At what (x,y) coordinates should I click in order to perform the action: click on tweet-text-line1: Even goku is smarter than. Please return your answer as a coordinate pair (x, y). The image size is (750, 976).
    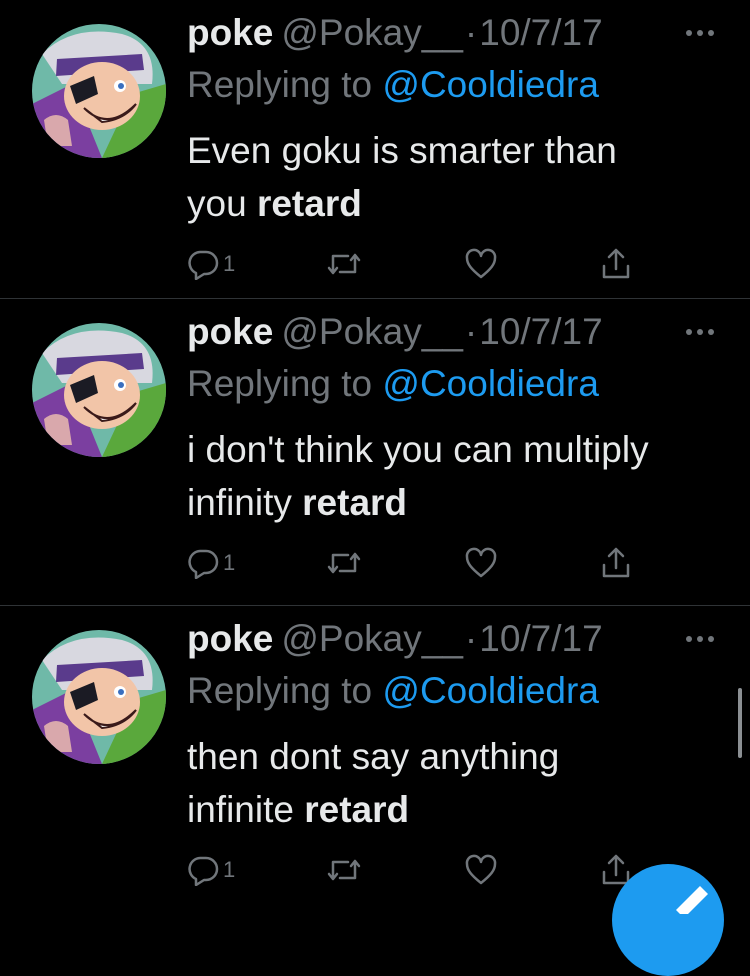
    Looking at the image, I should click on (402, 150).